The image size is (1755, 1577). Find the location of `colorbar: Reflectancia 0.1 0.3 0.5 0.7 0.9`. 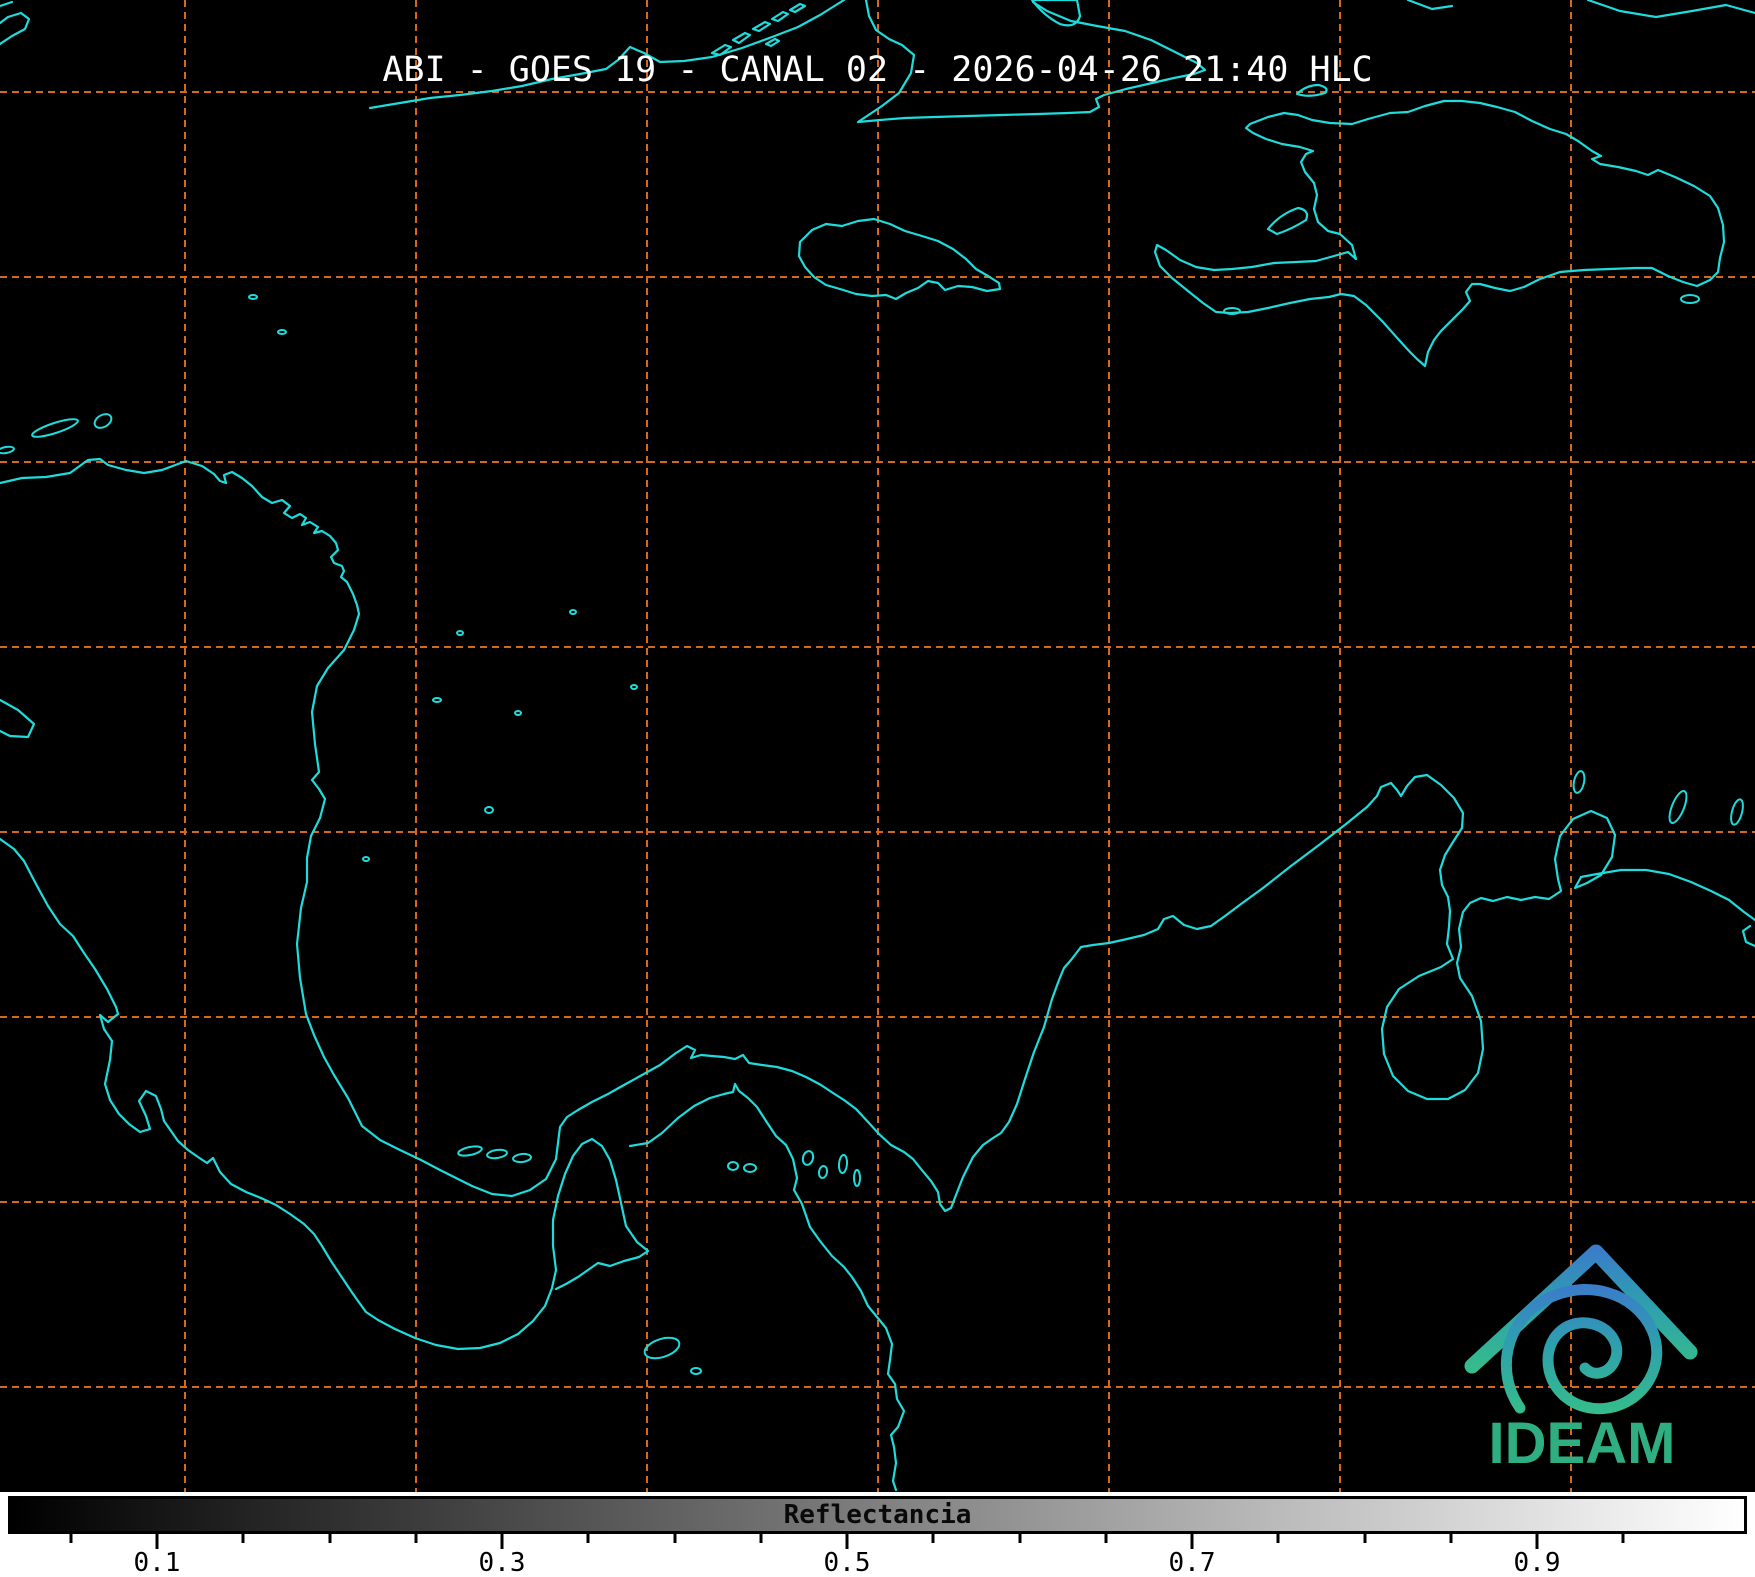

colorbar: Reflectancia 0.1 0.3 0.5 0.7 0.9 is located at coordinates (877, 1534).